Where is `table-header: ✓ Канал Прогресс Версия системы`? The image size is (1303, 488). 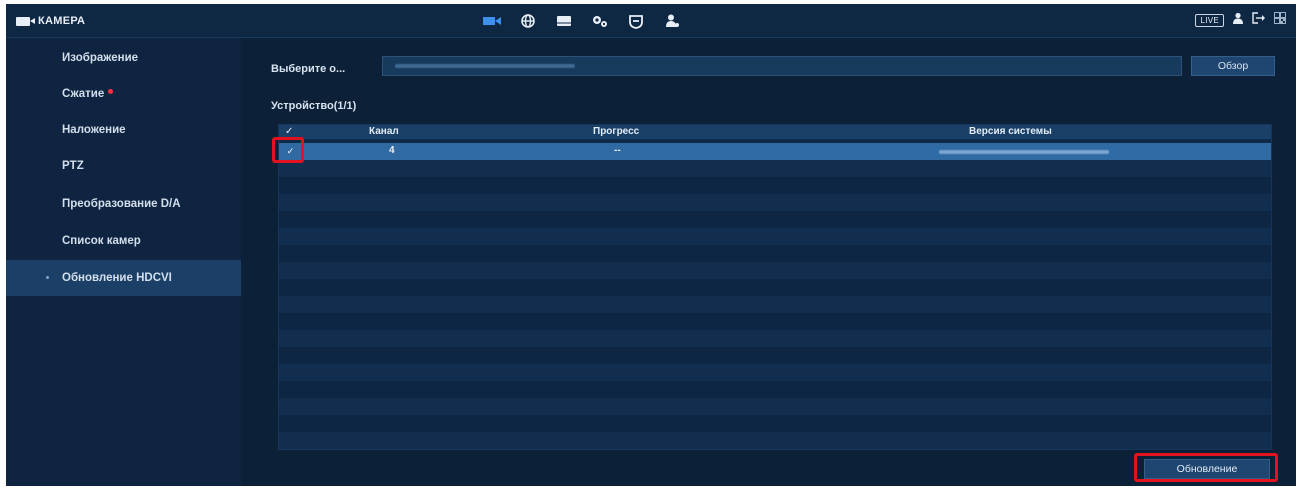
table-header: ✓ Канал Прогресс Версия системы is located at coordinates (775, 132).